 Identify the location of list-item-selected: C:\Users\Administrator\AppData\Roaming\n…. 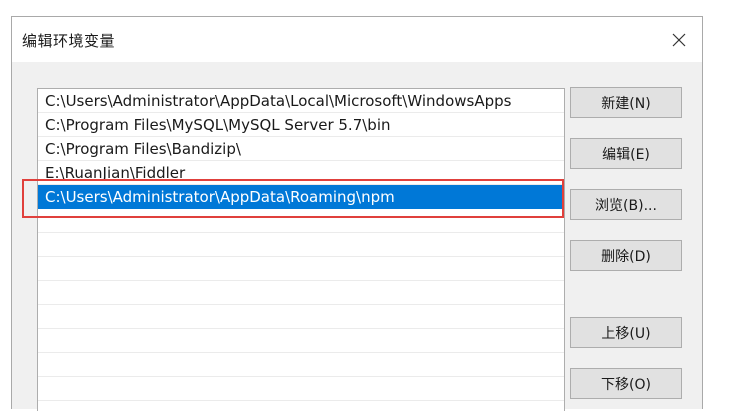
(301, 197).